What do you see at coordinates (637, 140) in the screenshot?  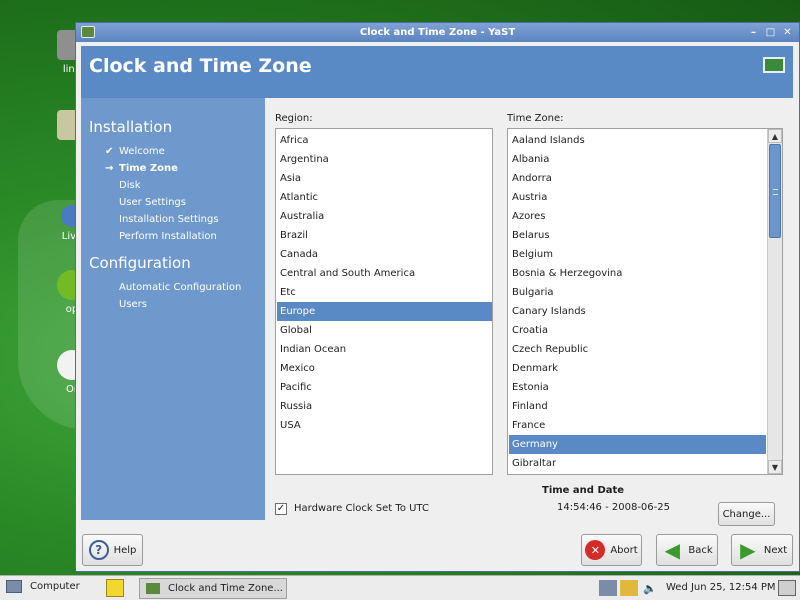 I see `timezone-list-item: Aaland Islands` at bounding box center [637, 140].